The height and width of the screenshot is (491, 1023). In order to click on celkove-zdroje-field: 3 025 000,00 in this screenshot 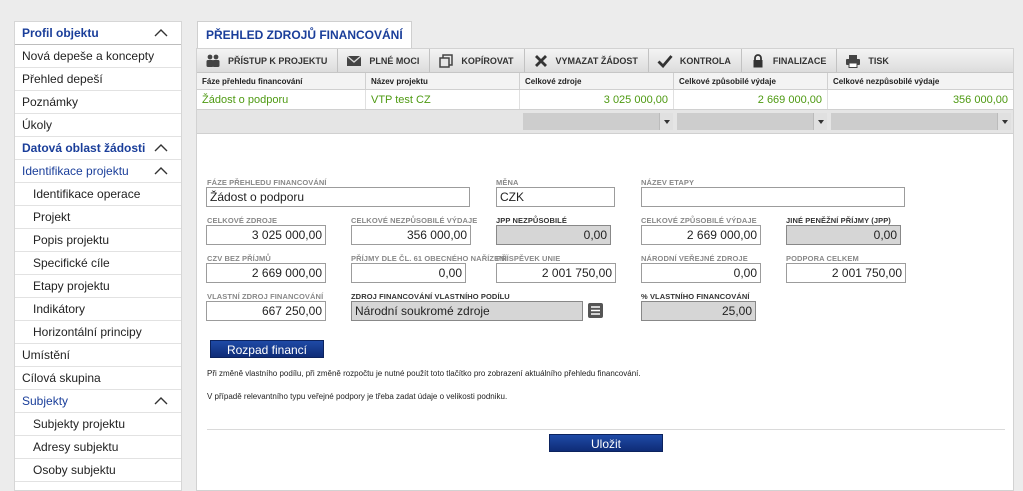, I will do `click(266, 235)`.